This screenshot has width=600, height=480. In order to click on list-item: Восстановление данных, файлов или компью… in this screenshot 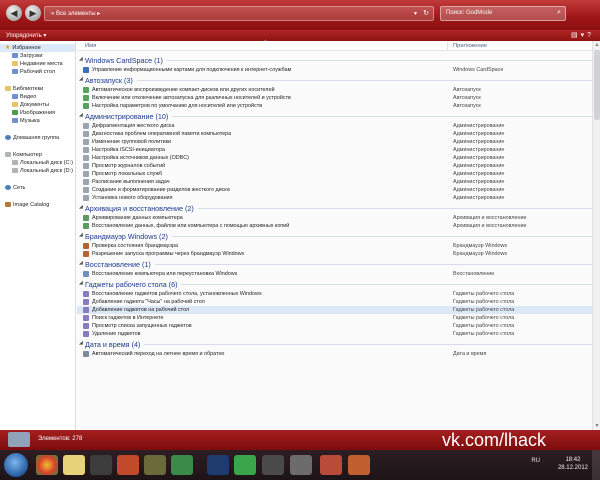, I will do `click(338, 226)`.